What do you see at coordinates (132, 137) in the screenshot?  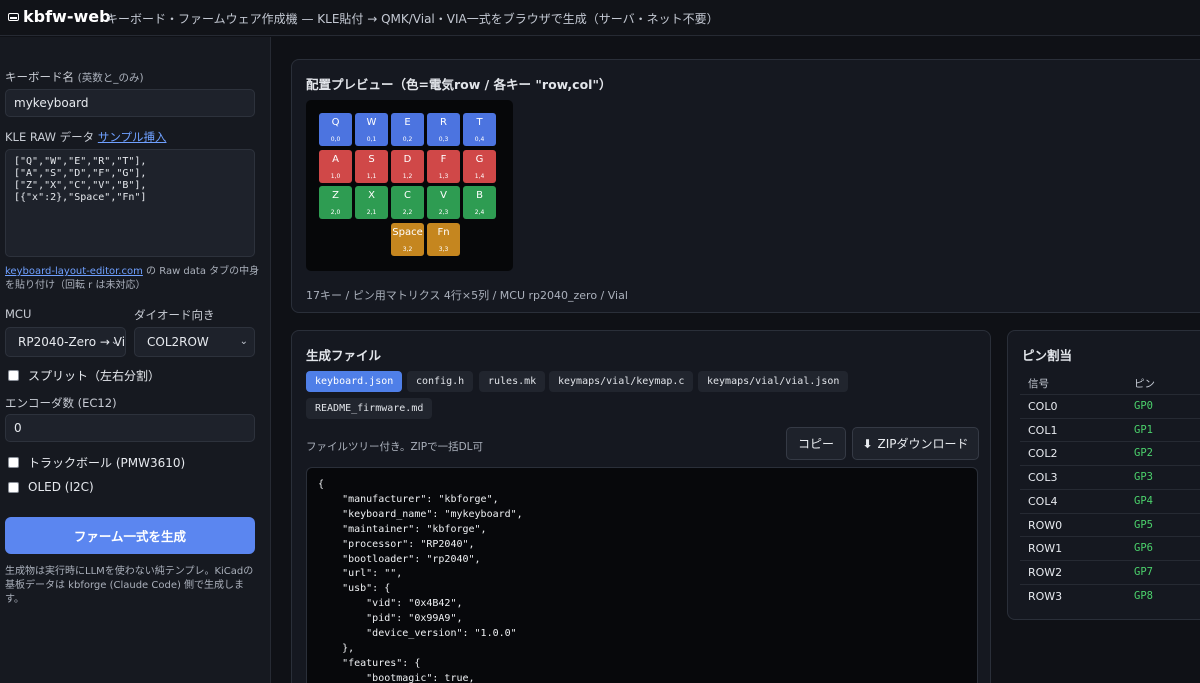 I see `sample-insert-link: サンプル挿入` at bounding box center [132, 137].